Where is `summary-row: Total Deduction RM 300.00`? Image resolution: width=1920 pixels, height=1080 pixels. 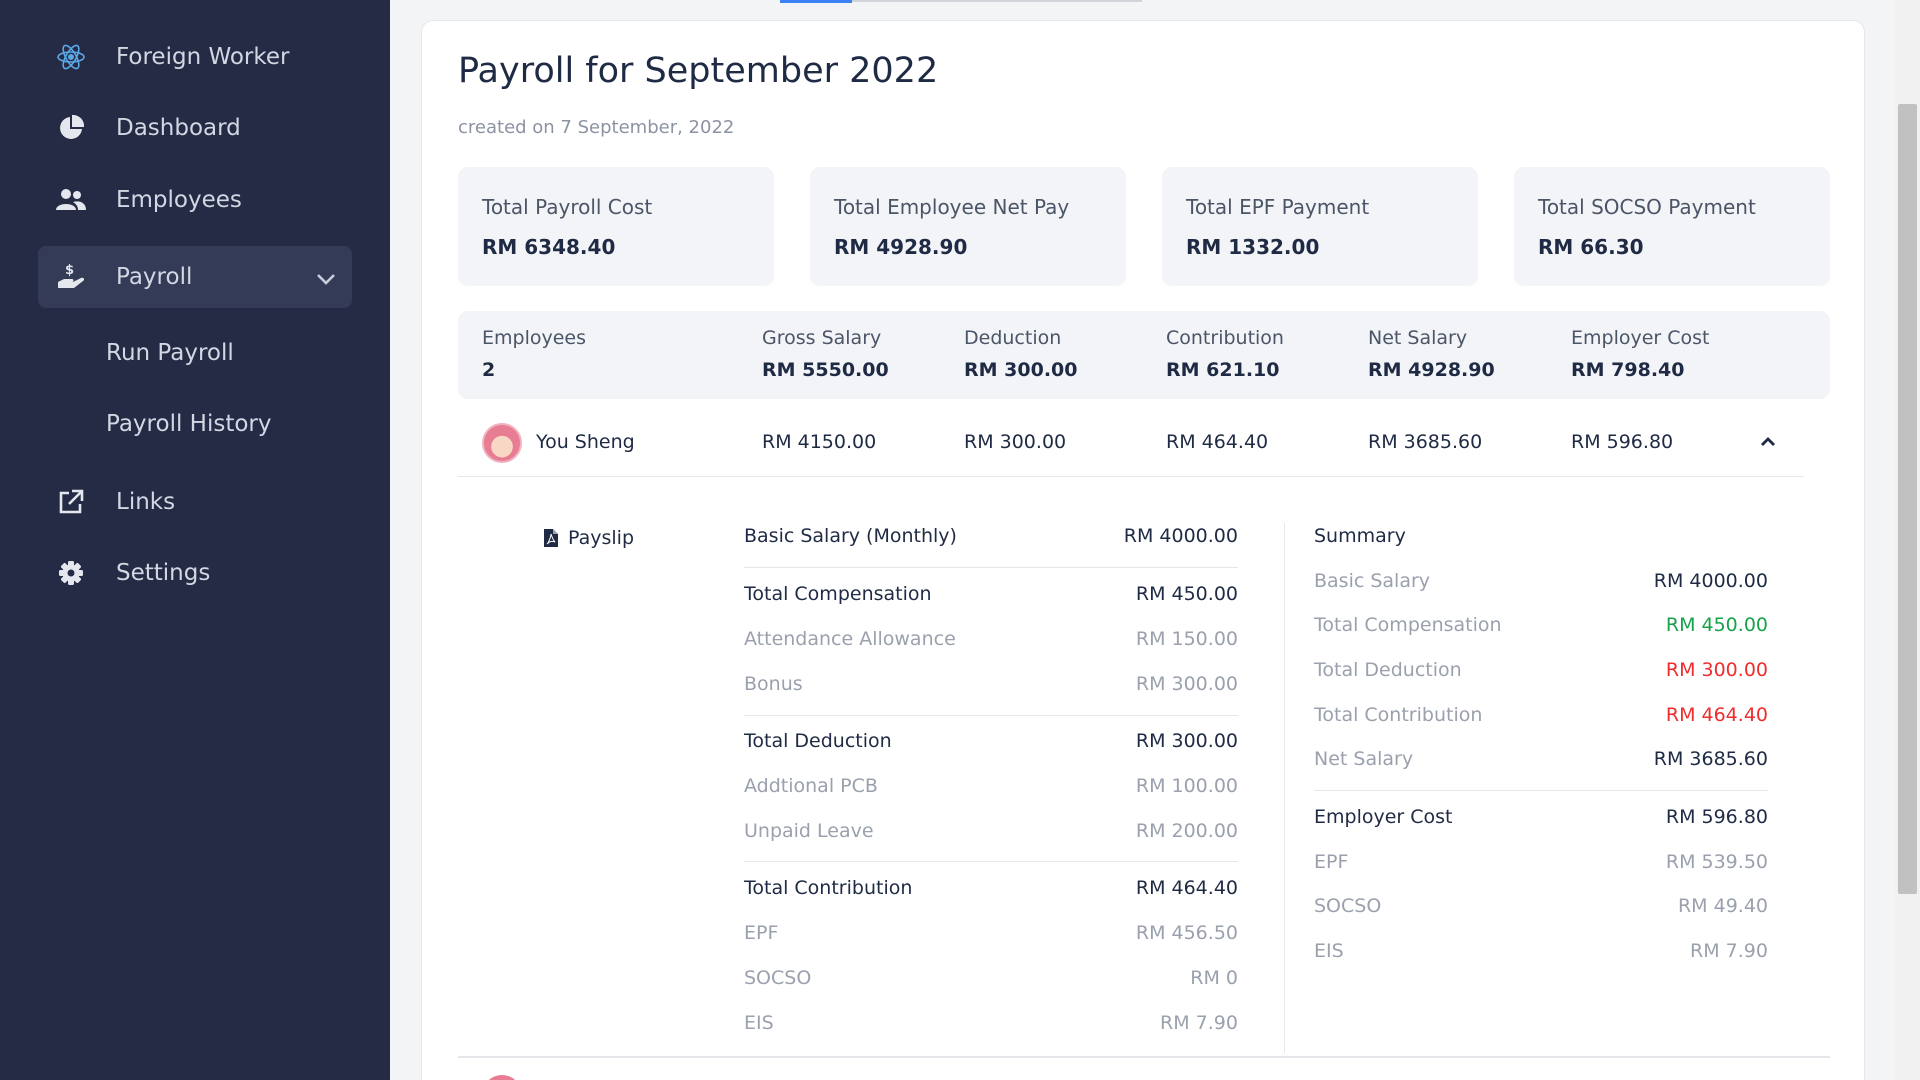
summary-row: Total Deduction RM 300.00 is located at coordinates (1541, 674).